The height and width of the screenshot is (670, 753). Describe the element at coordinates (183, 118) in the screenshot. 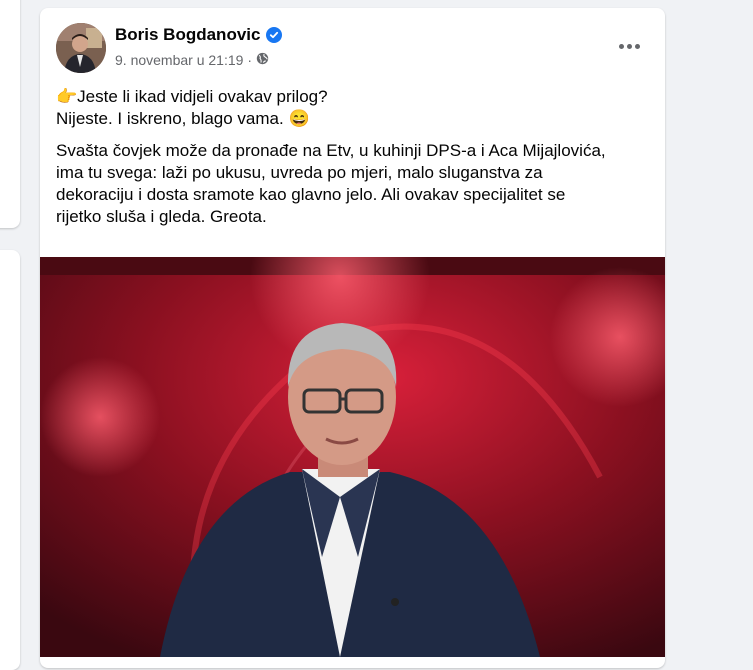

I see `post-line-2: Nijeste. I iskreno, blago vama. 😄` at that location.